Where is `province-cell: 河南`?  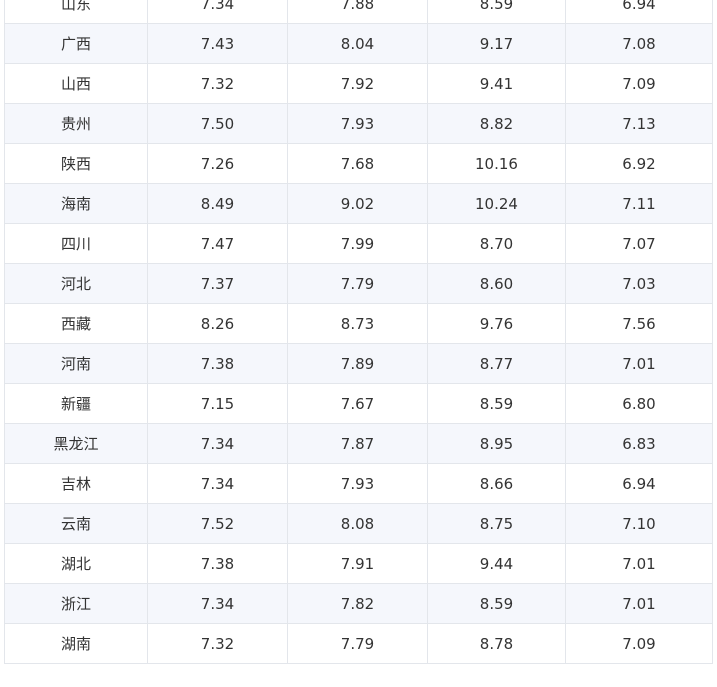 province-cell: 河南 is located at coordinates (76, 363).